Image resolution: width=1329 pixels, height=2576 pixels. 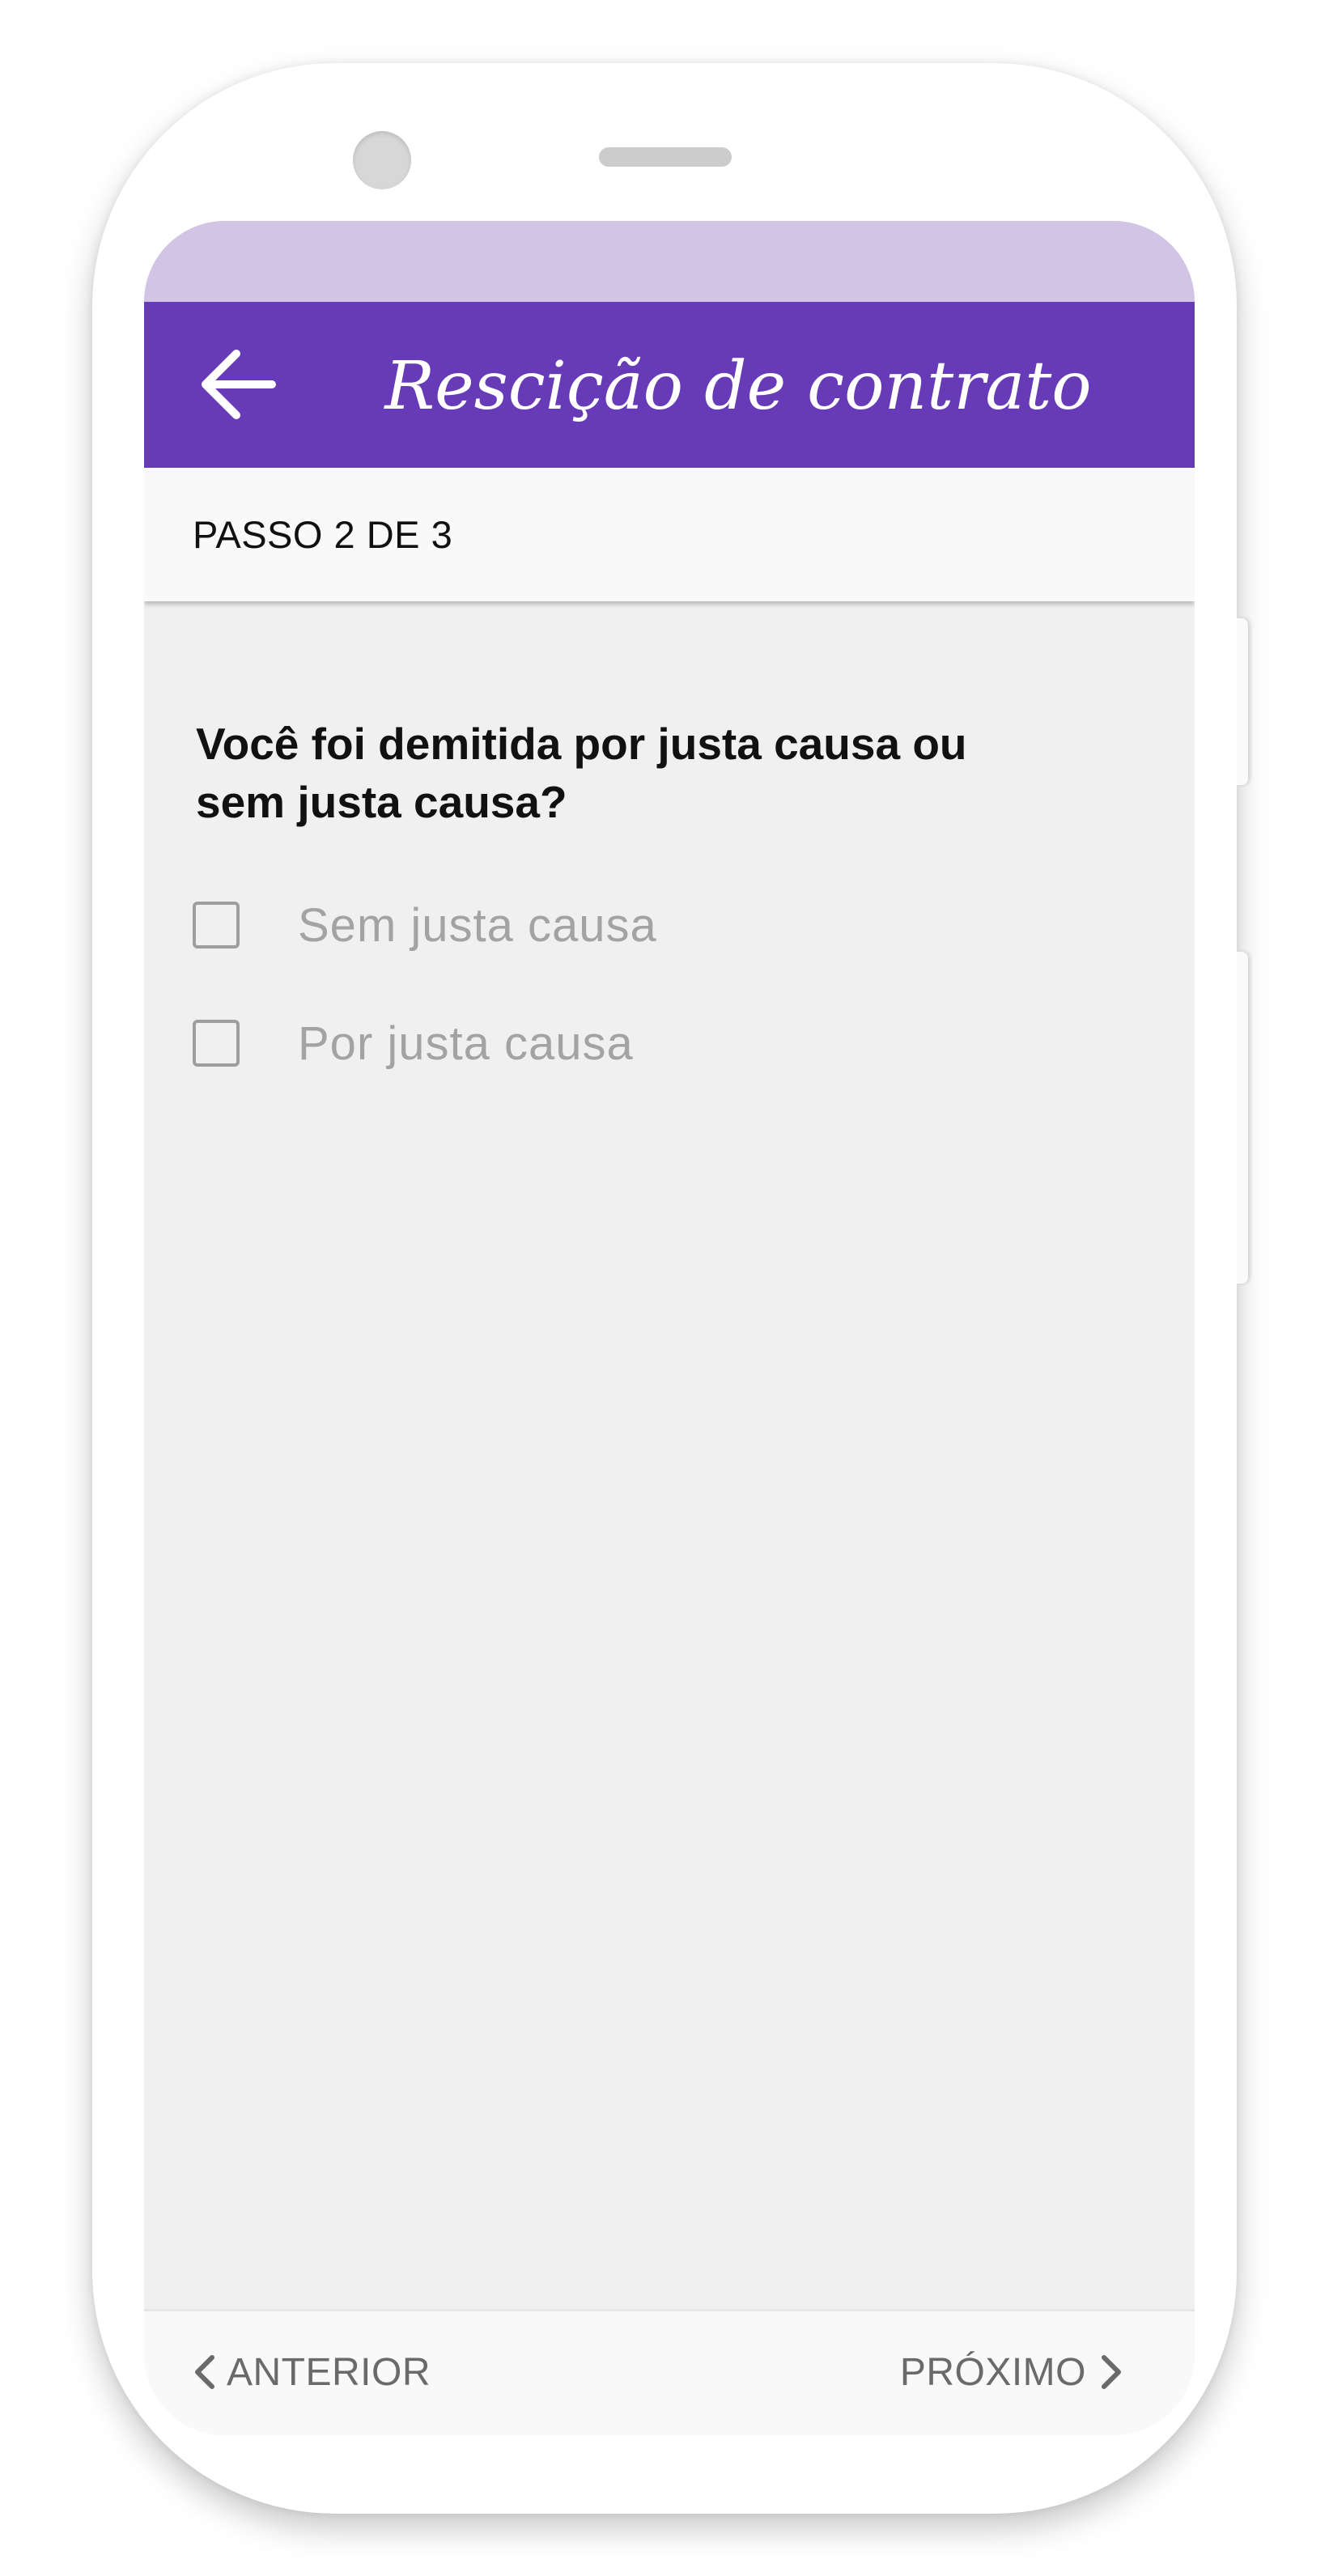 What do you see at coordinates (1242, 1118) in the screenshot?
I see `phone-volume-button` at bounding box center [1242, 1118].